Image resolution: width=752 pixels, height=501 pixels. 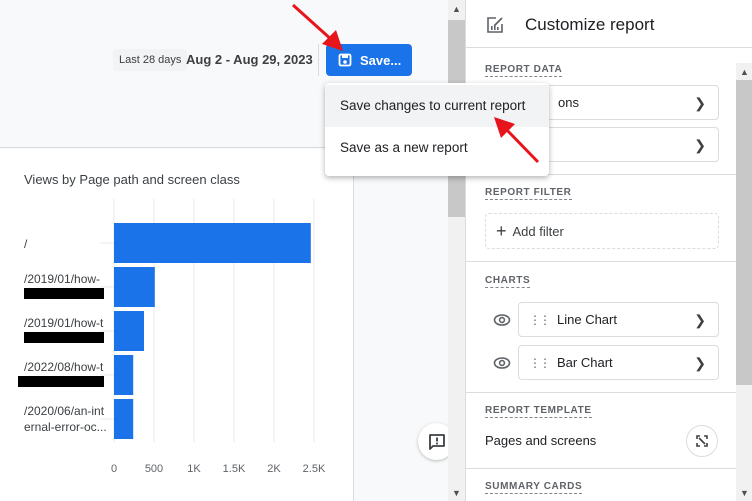 What do you see at coordinates (249, 60) in the screenshot?
I see `date-range: Aug 2 - Aug 29, 2023` at bounding box center [249, 60].